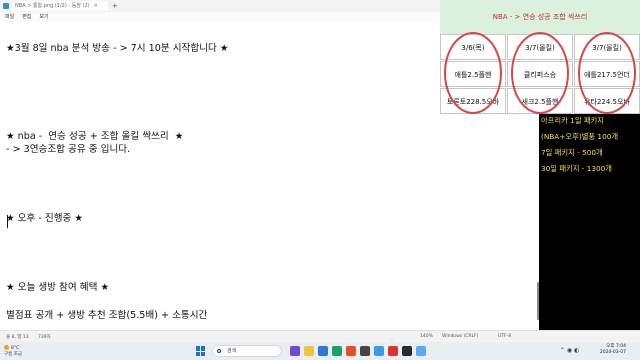 The width and height of the screenshot is (640, 360). Describe the element at coordinates (572, 152) in the screenshot. I see `package-line: 7일 패키지 - 500개` at that location.